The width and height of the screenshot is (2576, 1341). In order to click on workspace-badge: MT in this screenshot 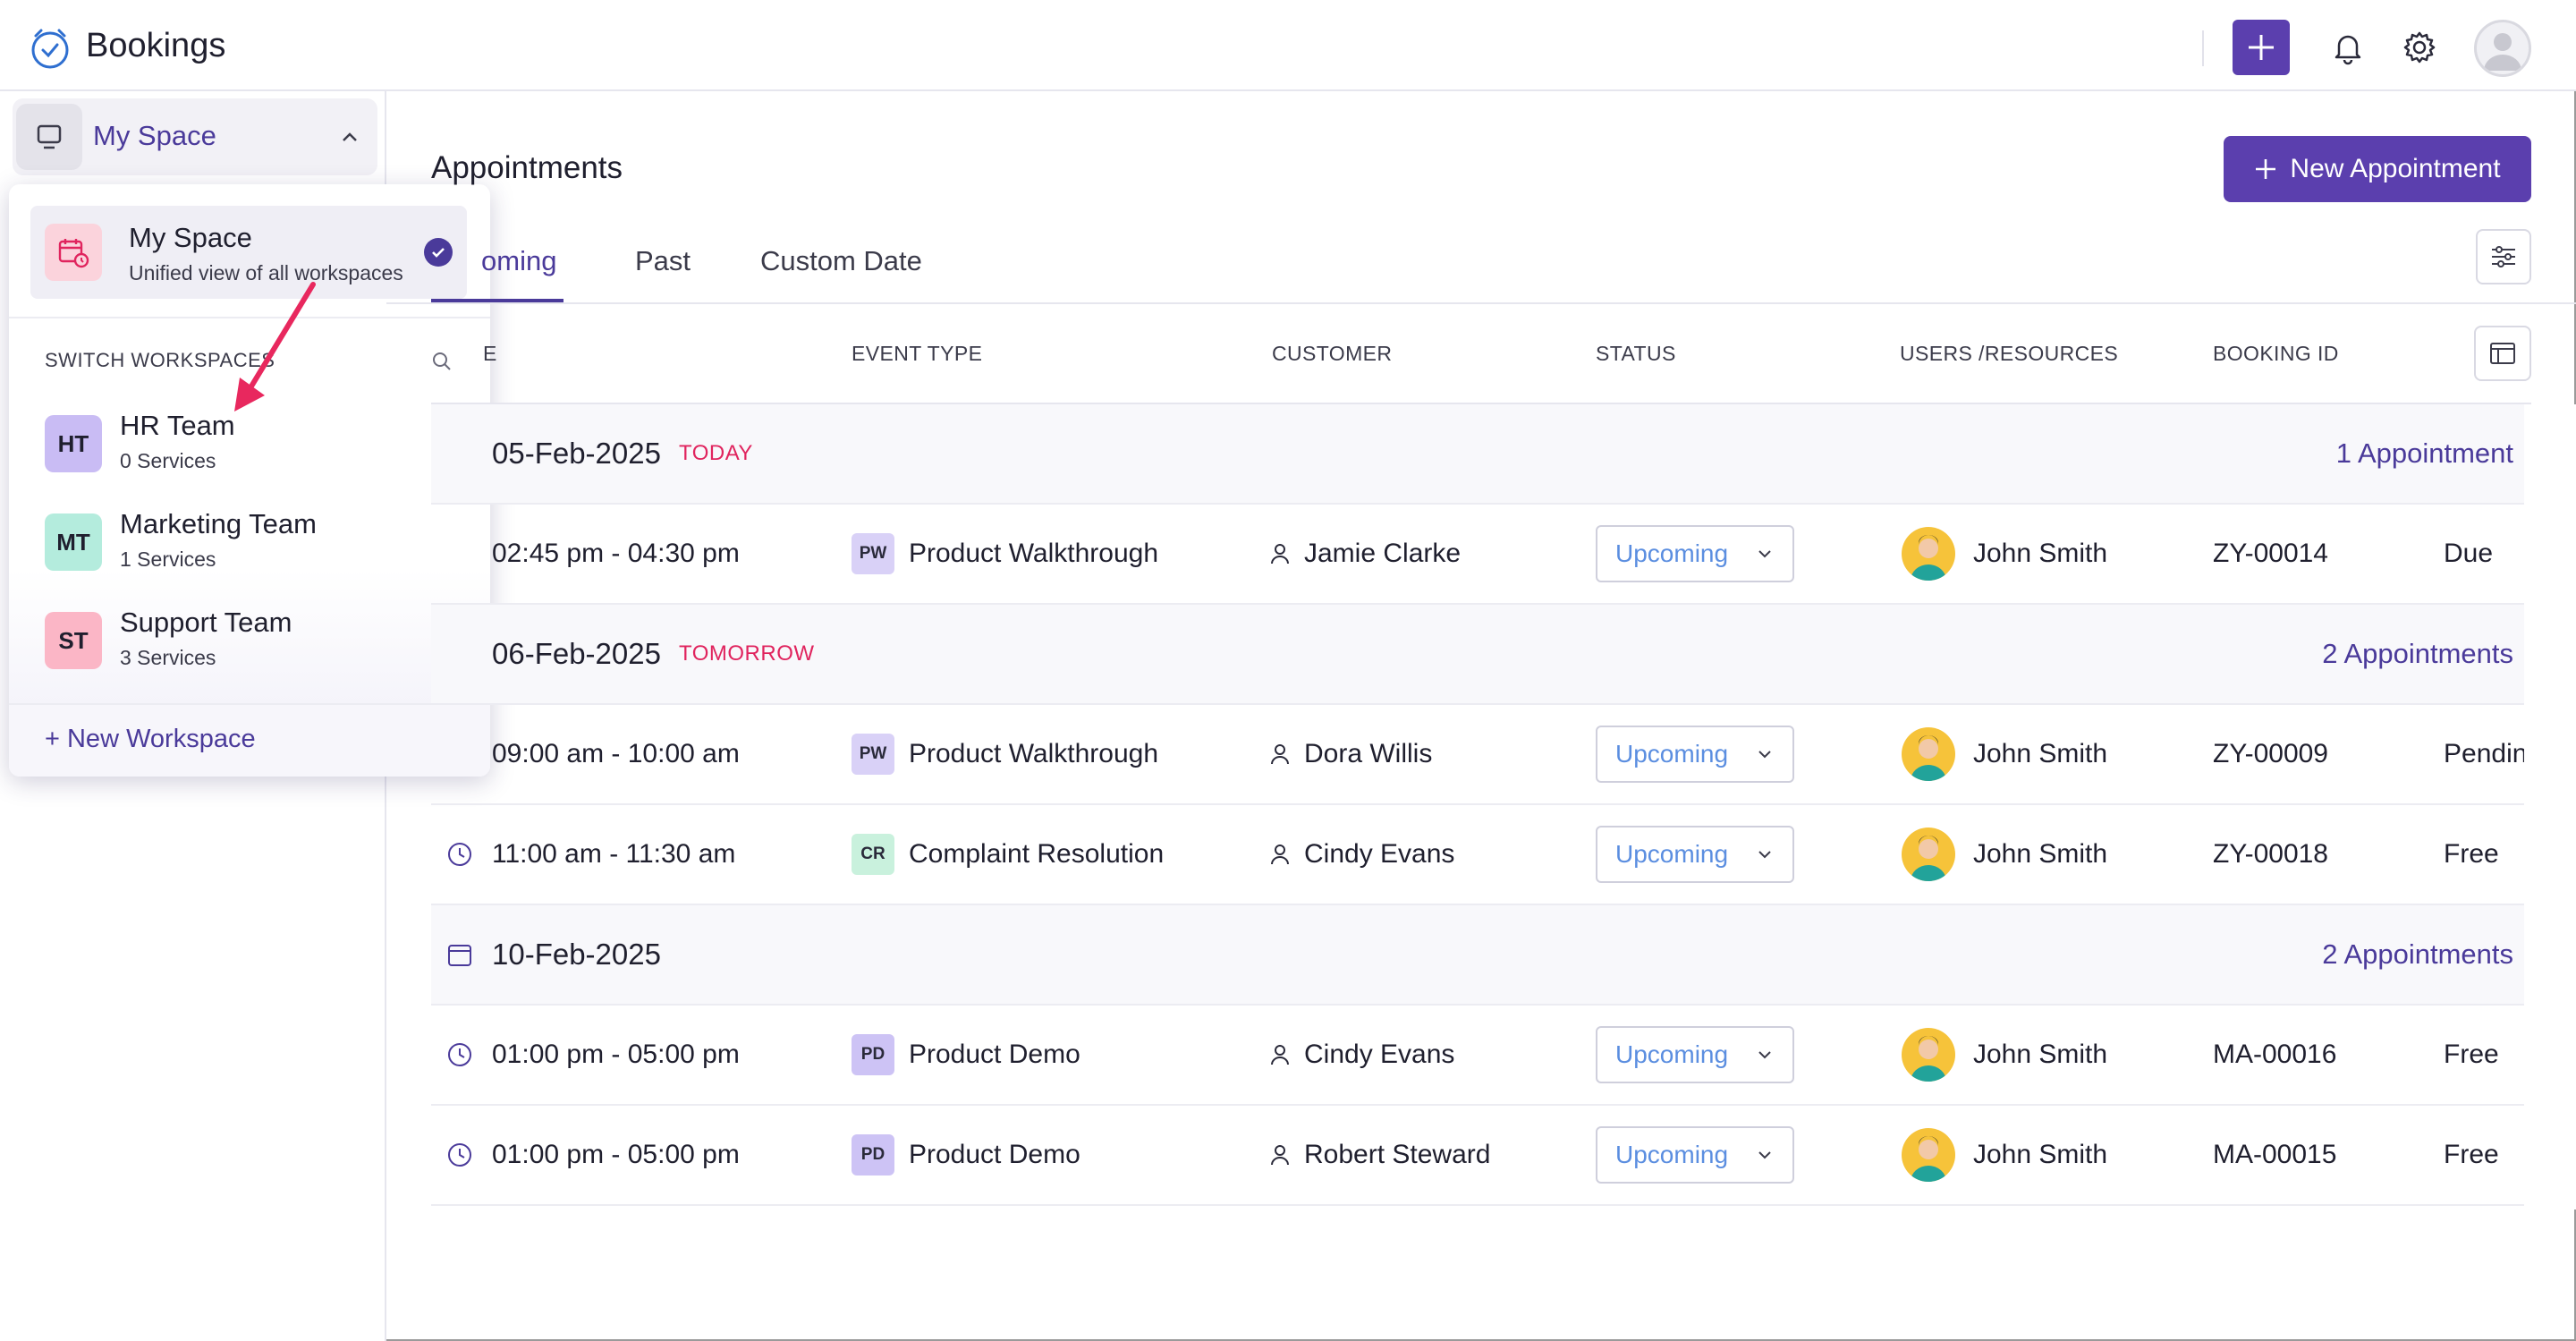, I will do `click(73, 542)`.